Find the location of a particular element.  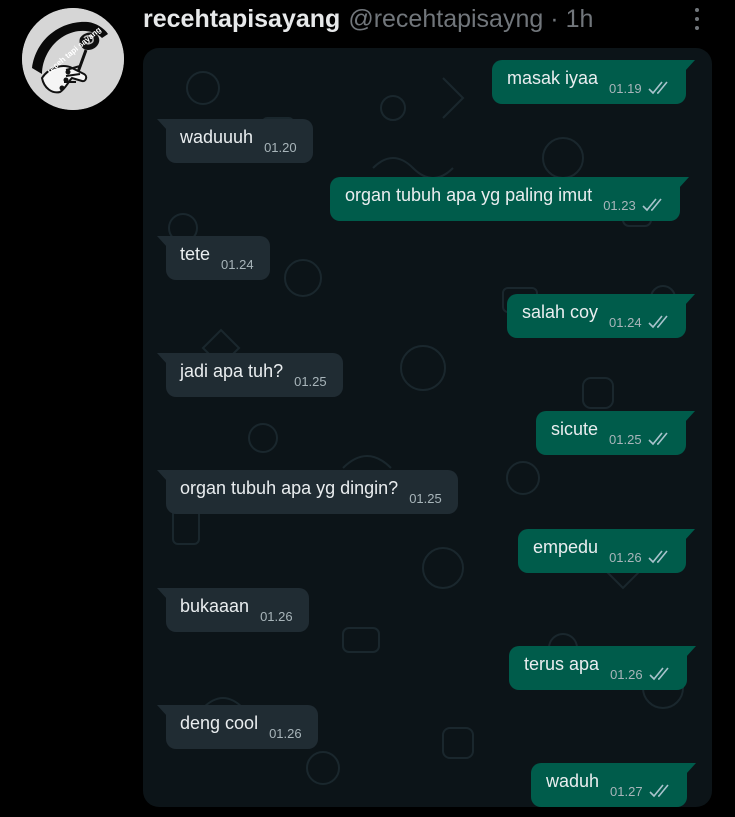

display-name: recehtapisayang is located at coordinates (241, 19).